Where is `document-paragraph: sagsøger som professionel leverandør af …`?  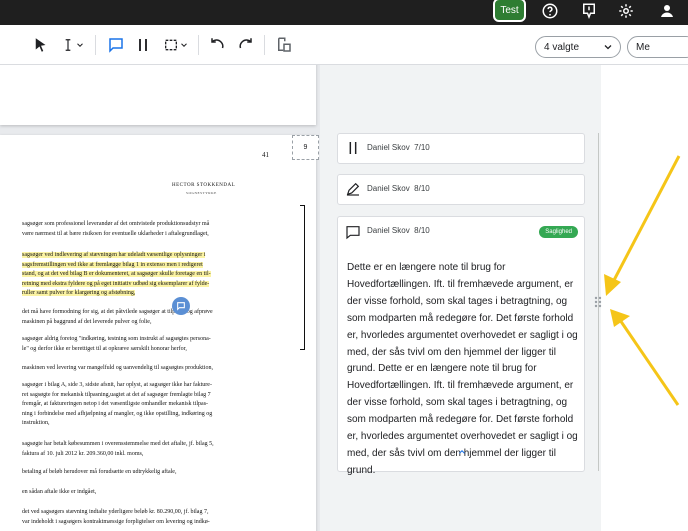 document-paragraph: sagsøger som professionel leverandør af … is located at coordinates (151, 229).